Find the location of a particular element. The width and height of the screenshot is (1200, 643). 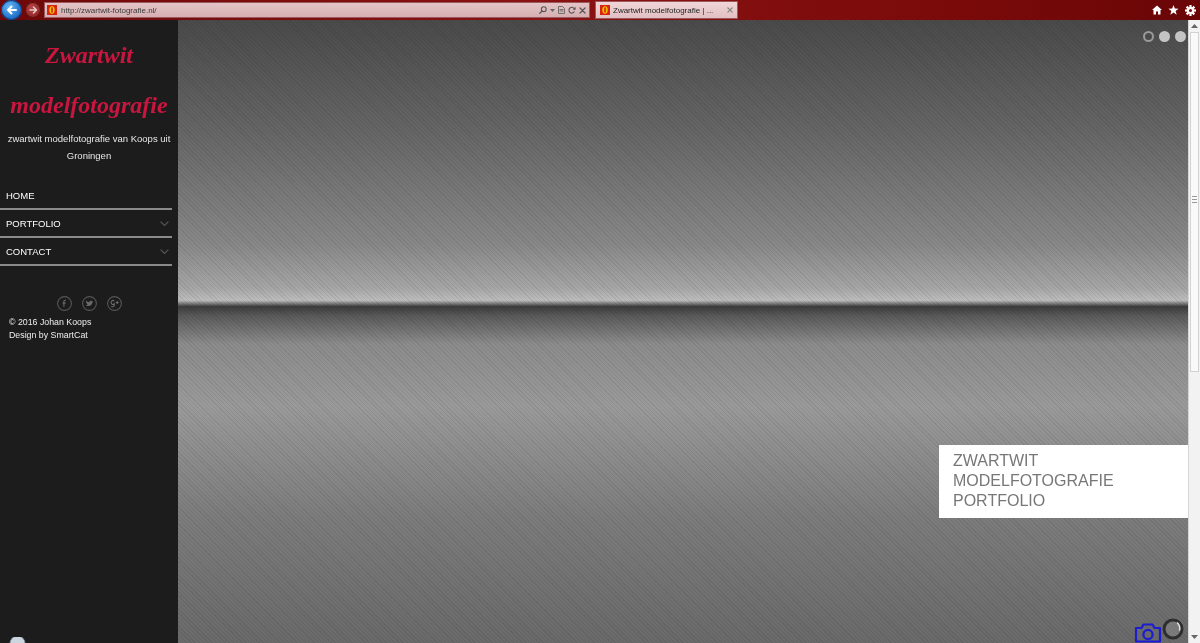

up-arrow-icon is located at coordinates (1194, 26).